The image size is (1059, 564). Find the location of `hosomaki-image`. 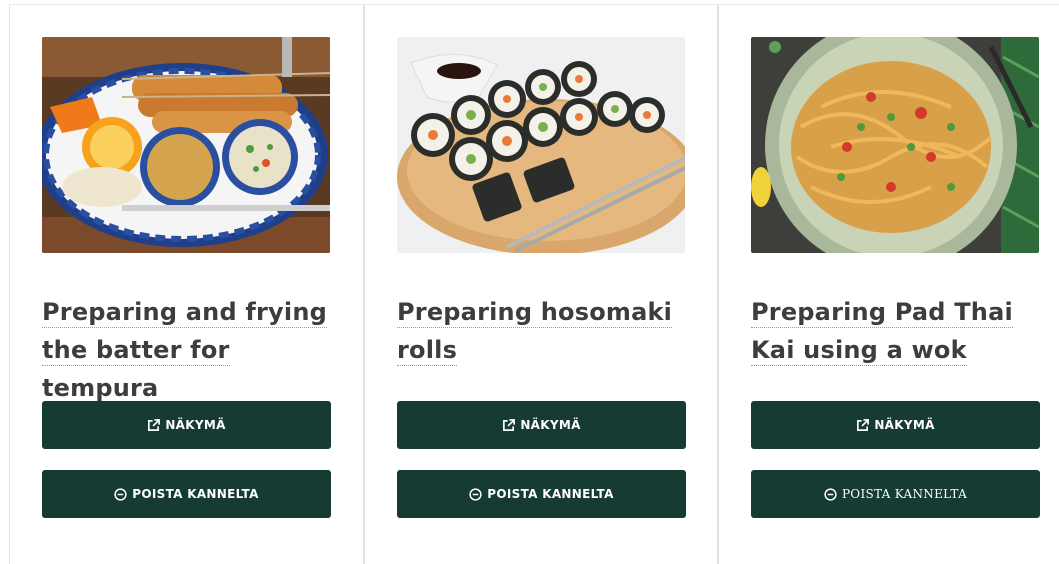

hosomaki-image is located at coordinates (541, 145).